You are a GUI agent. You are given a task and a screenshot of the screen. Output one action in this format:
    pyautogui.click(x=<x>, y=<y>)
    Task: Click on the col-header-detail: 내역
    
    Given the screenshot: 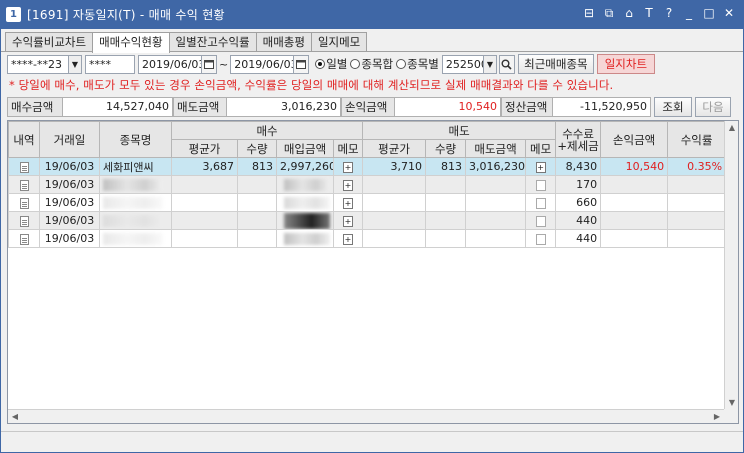 What is the action you would take?
    pyautogui.click(x=24, y=139)
    